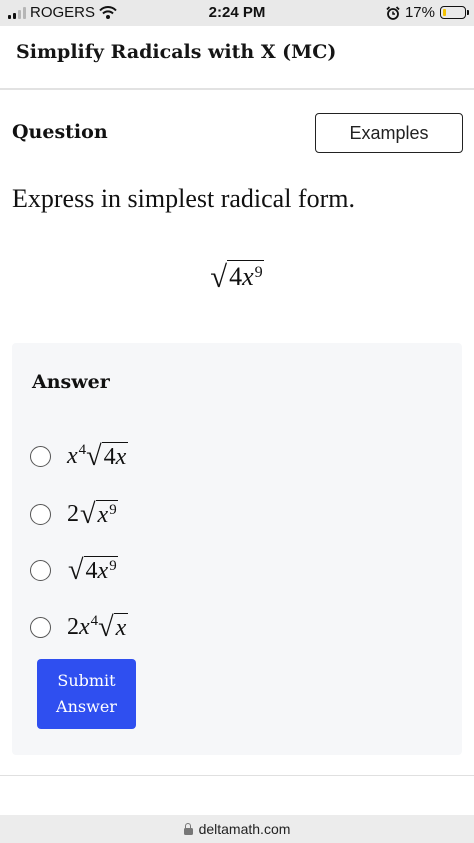 This screenshot has width=474, height=843. I want to click on page-header: Simplify Radicals with X (MC), so click(237, 58).